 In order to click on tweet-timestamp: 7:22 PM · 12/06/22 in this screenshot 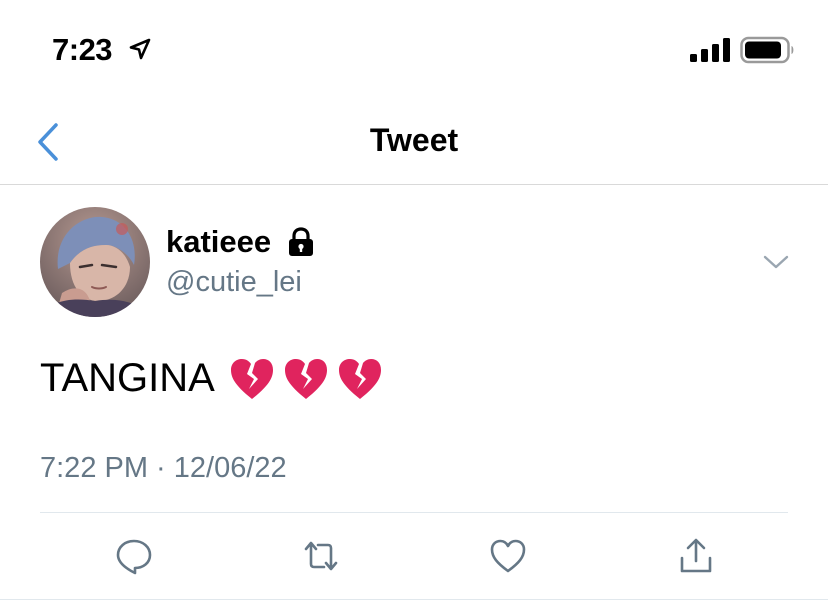, I will do `click(163, 468)`.